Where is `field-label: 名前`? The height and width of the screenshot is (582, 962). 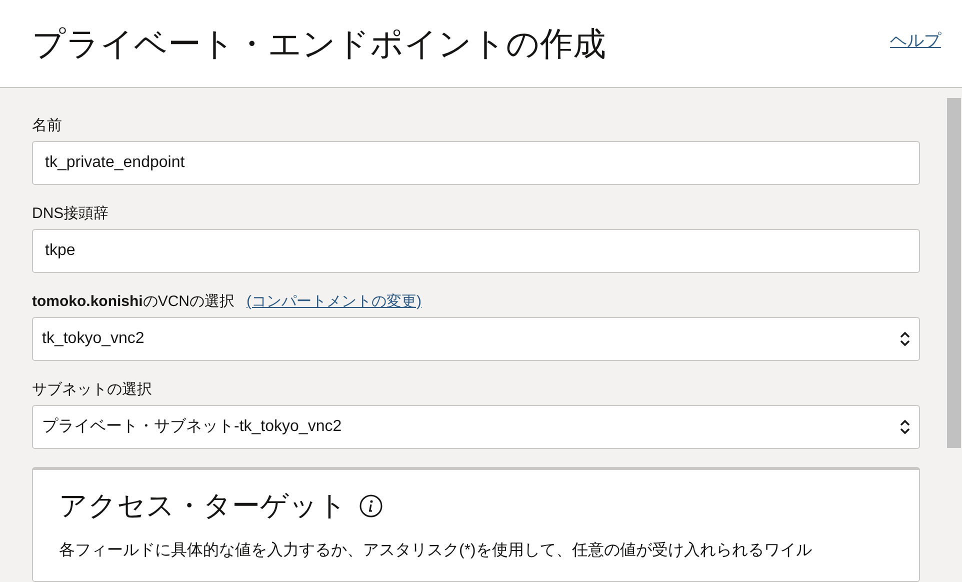
field-label: 名前 is located at coordinates (47, 126).